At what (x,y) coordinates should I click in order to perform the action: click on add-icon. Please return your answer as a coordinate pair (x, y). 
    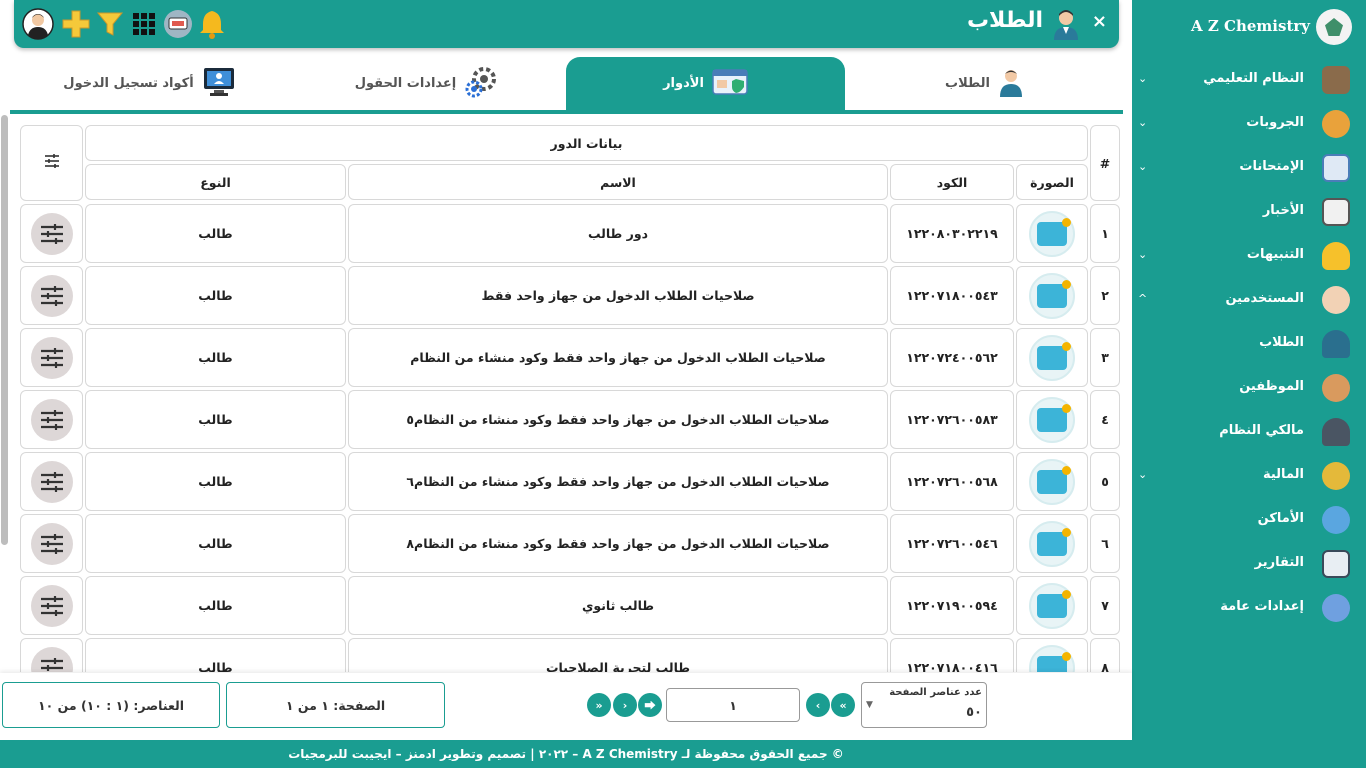
    Looking at the image, I should click on (76, 24).